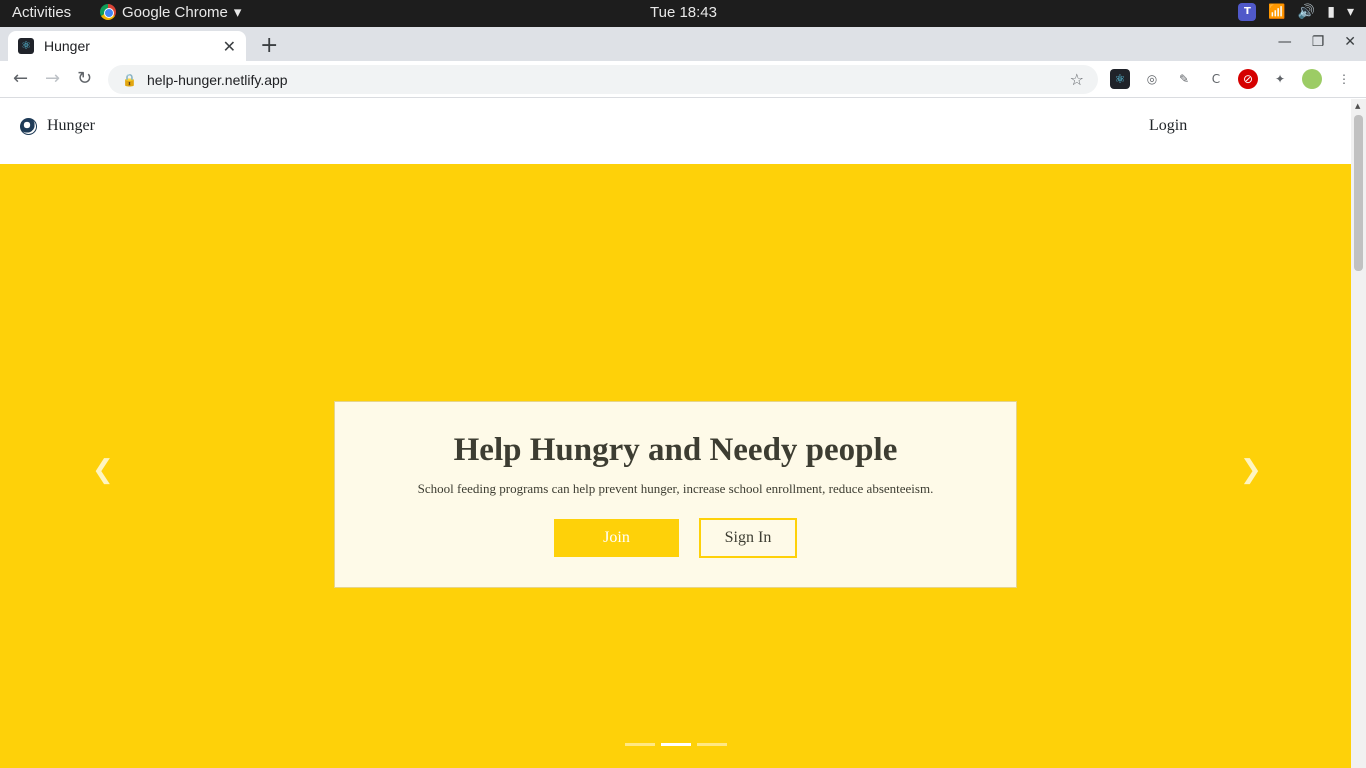 The width and height of the screenshot is (1366, 768). Describe the element at coordinates (103, 470) in the screenshot. I see `chevron-left-icon: ❮` at that location.